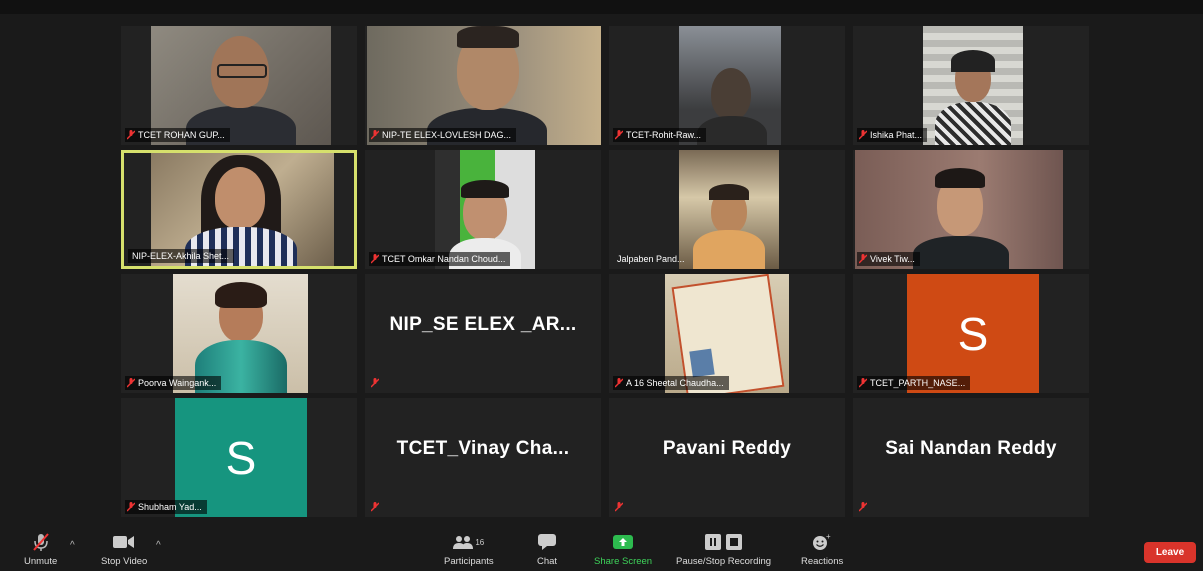 The height and width of the screenshot is (571, 1203). What do you see at coordinates (41, 542) in the screenshot?
I see `muted-microphone-icon` at bounding box center [41, 542].